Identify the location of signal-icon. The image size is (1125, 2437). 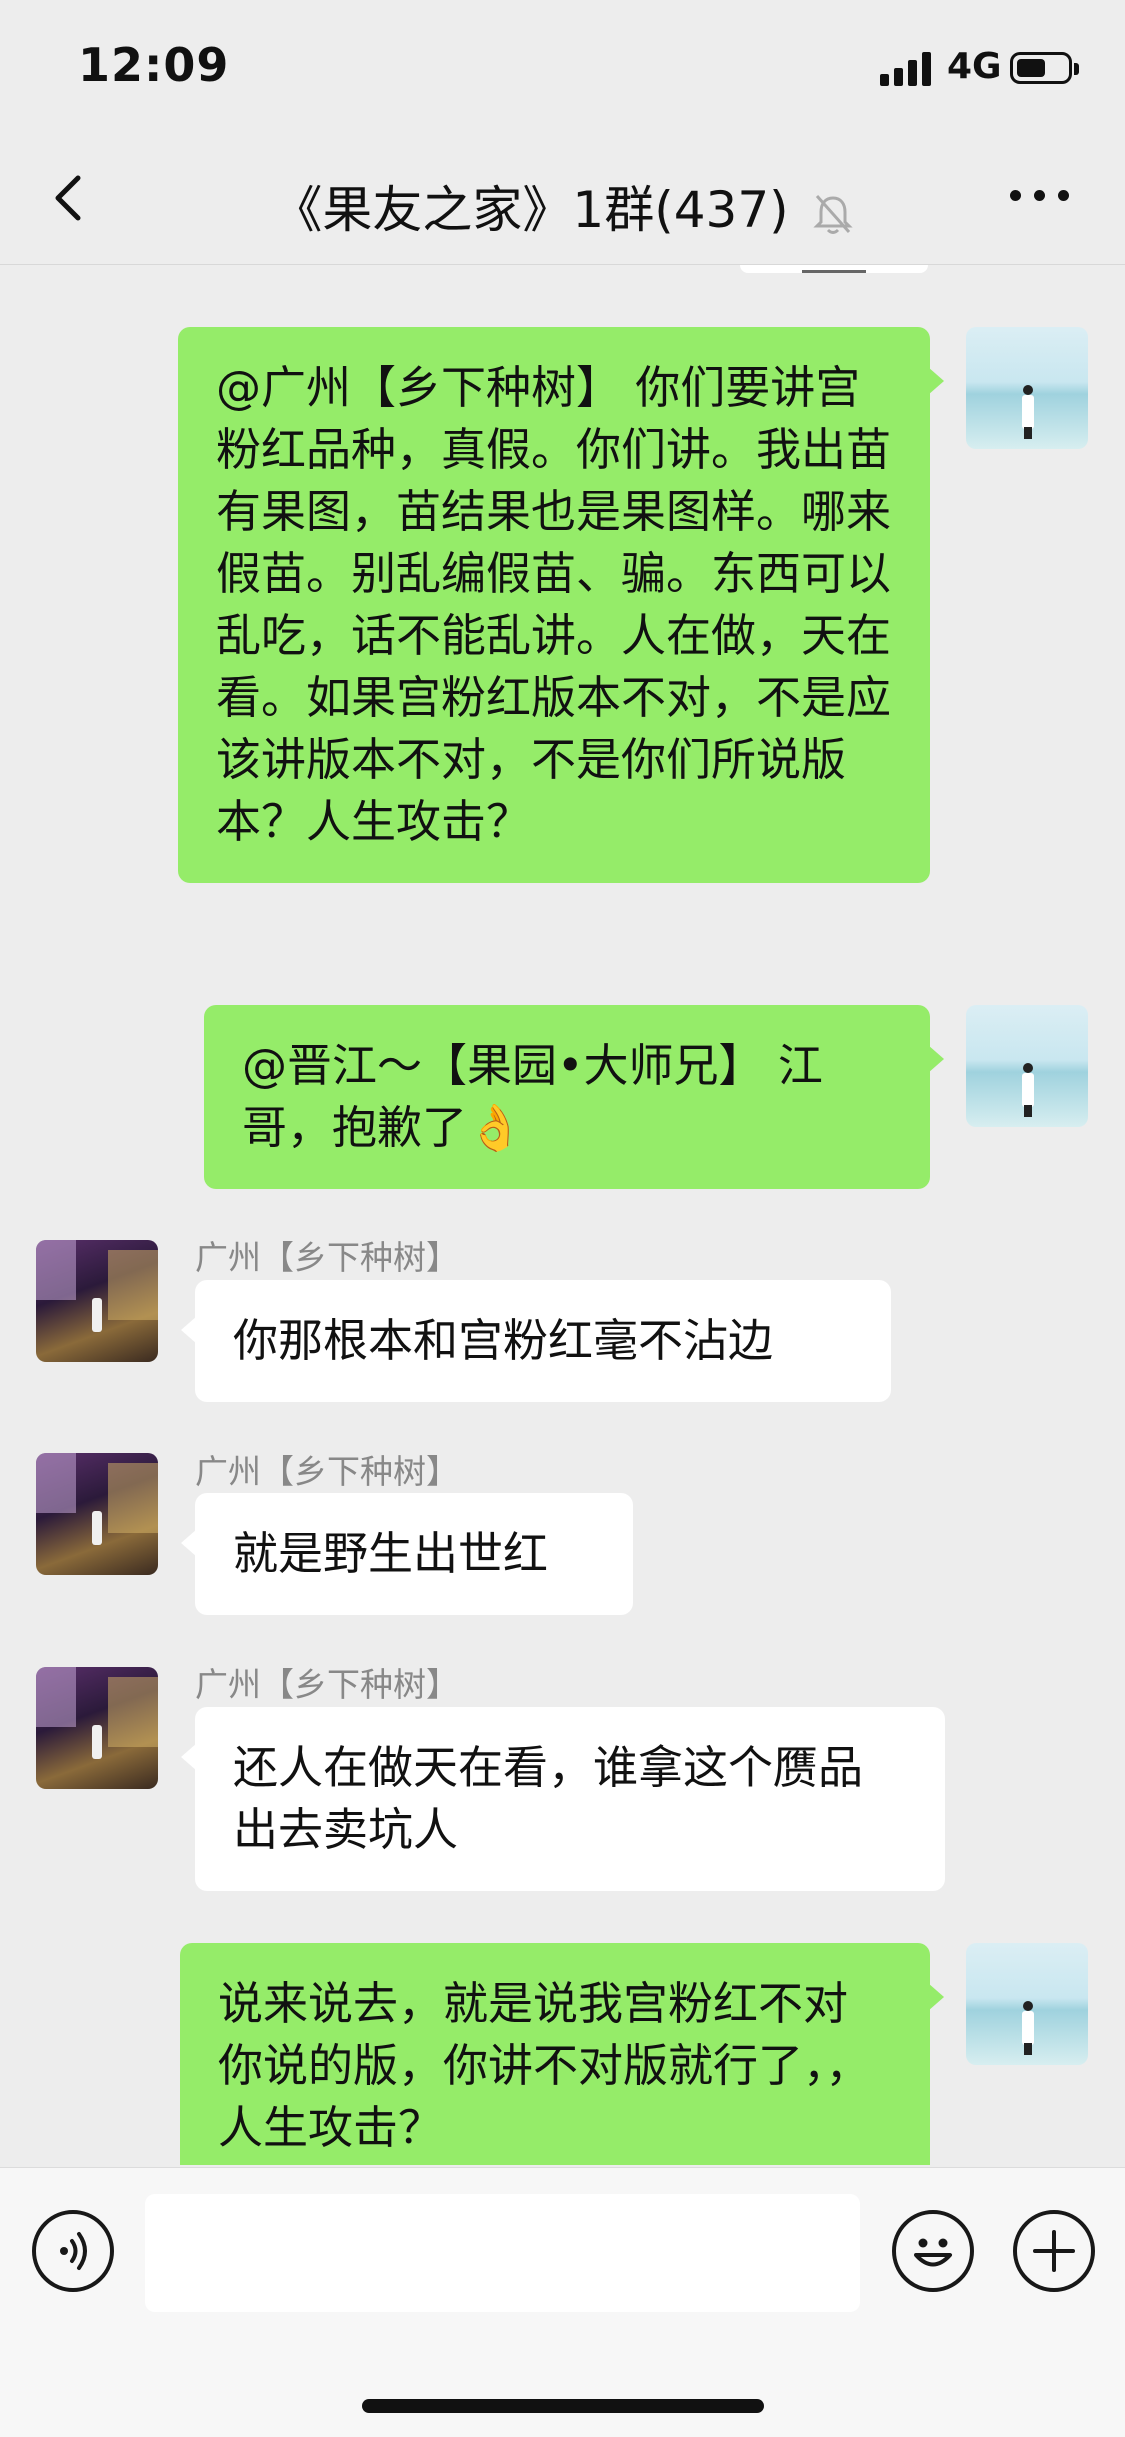
(908, 68).